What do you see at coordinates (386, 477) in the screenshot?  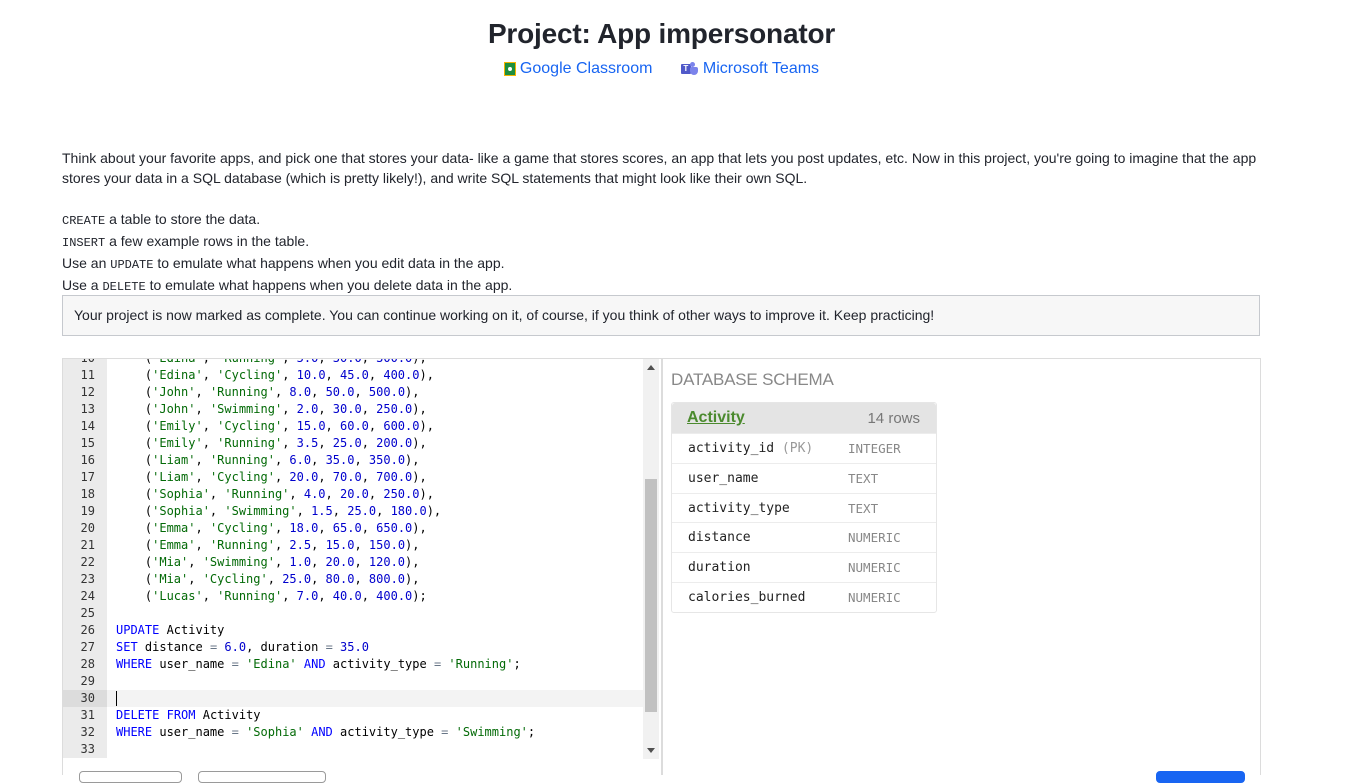 I see `code-line: ('Liam', 'Cycling', 20.0, 70.0, 700.0),` at bounding box center [386, 477].